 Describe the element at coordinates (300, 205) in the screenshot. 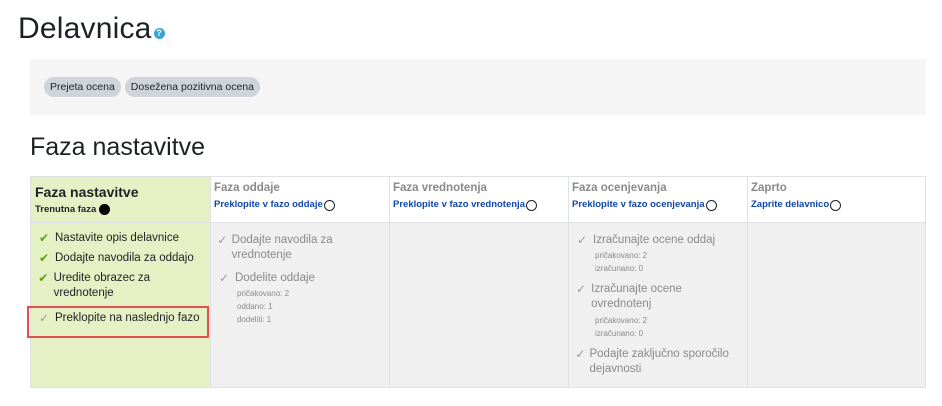

I see `switch-to-submission-link: Preklopite v fazo oddaje` at that location.